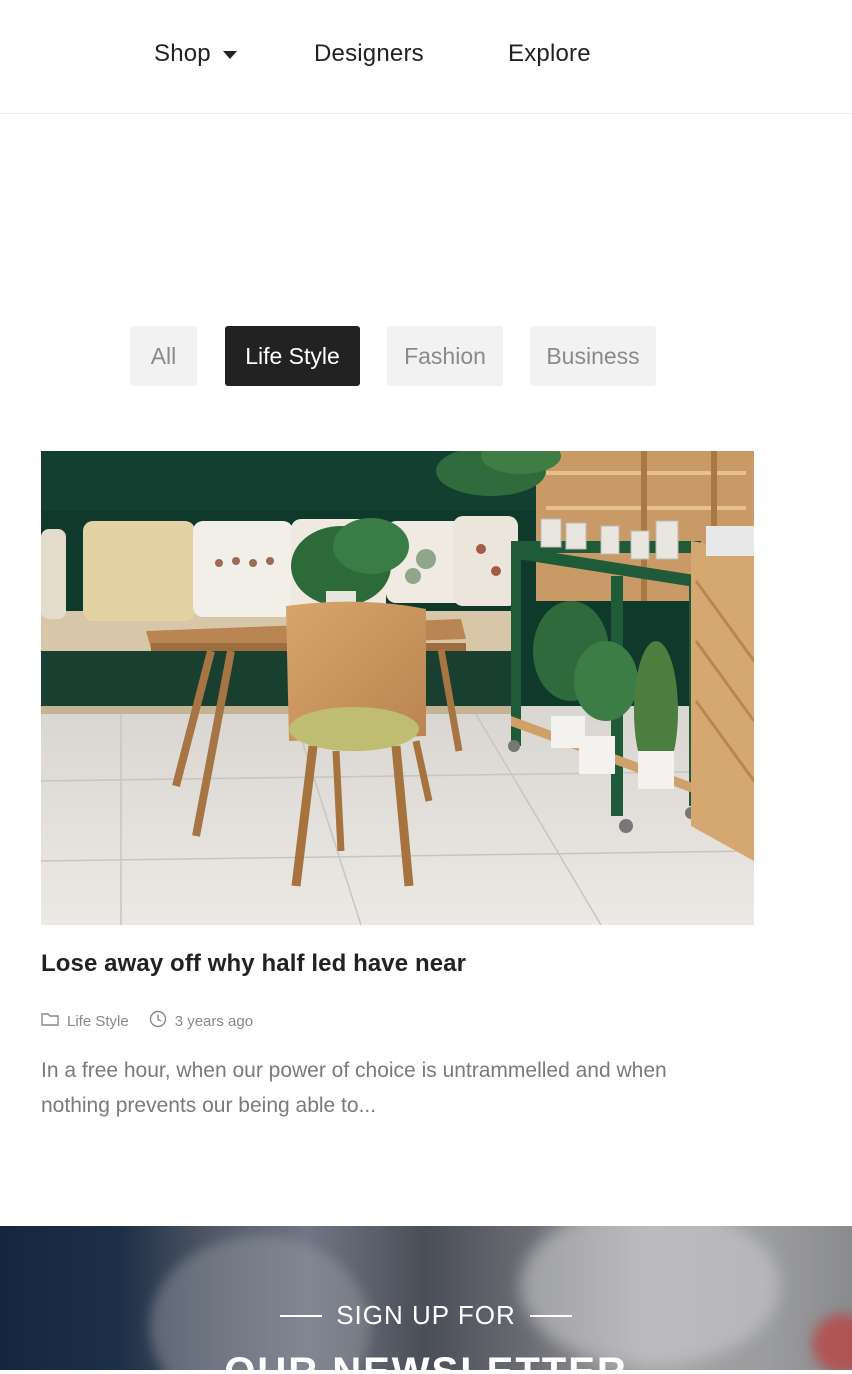 This screenshot has height=1374, width=852. I want to click on nav-designers-label: Designers, so click(369, 53).